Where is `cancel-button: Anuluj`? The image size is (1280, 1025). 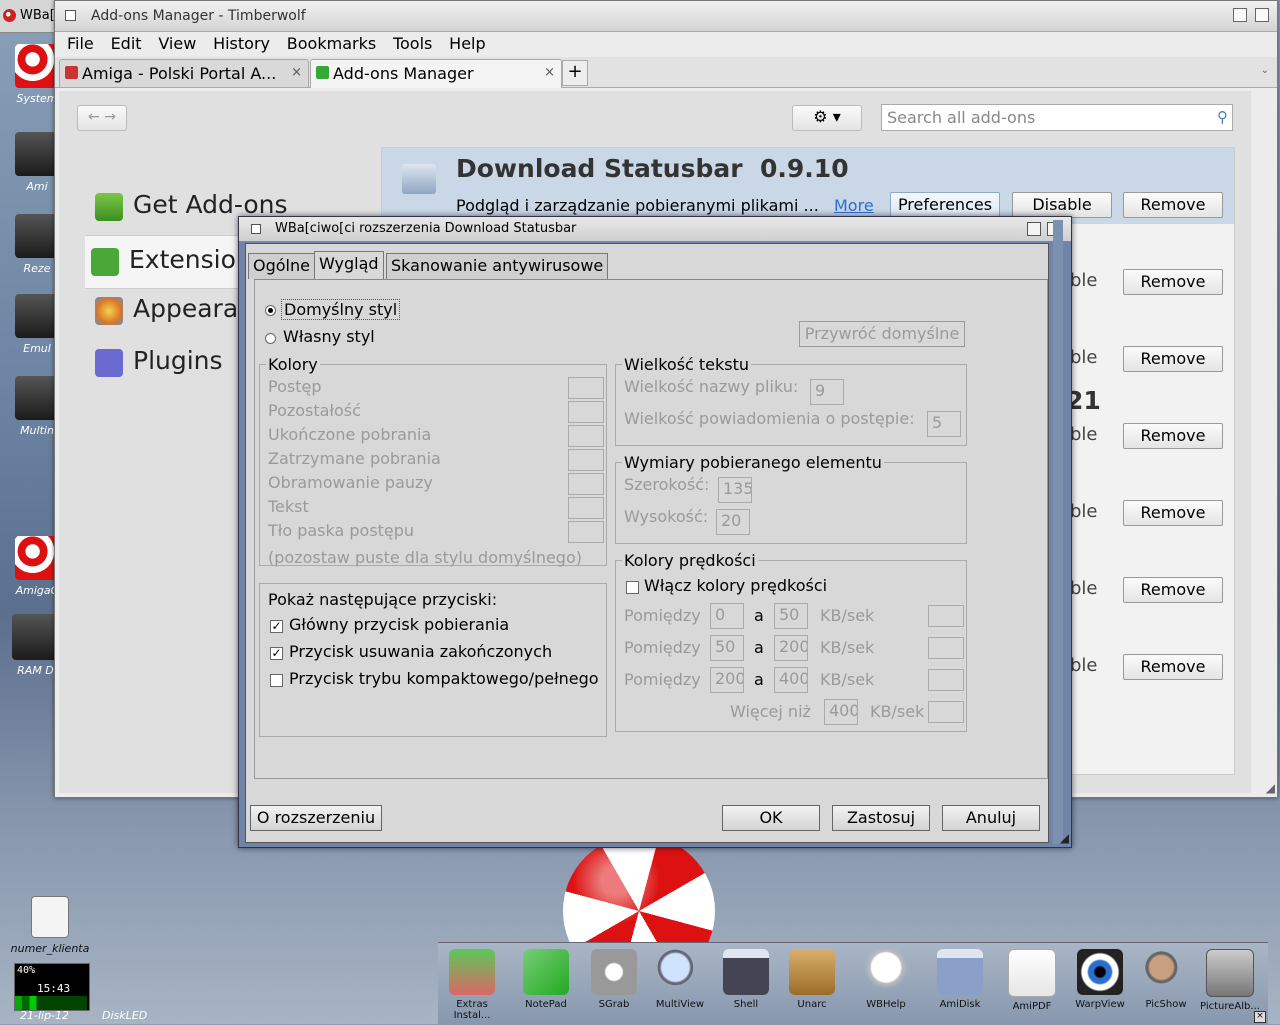 cancel-button: Anuluj is located at coordinates (991, 818).